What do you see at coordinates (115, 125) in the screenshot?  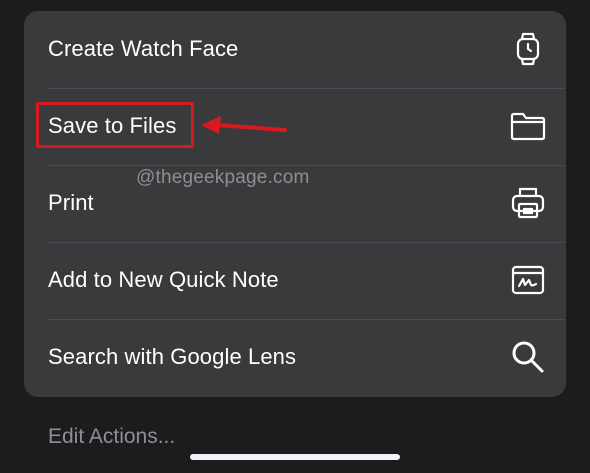 I see `annotation-highlight-box` at bounding box center [115, 125].